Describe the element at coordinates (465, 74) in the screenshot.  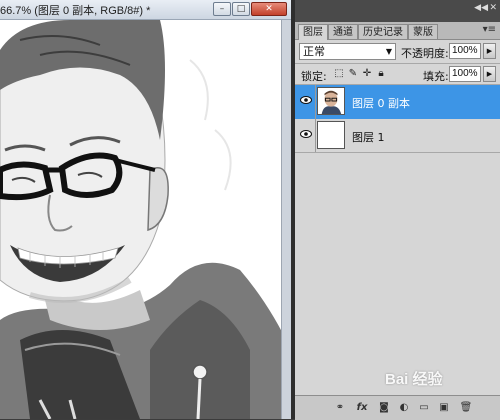
I see `fill-input: 100%` at that location.